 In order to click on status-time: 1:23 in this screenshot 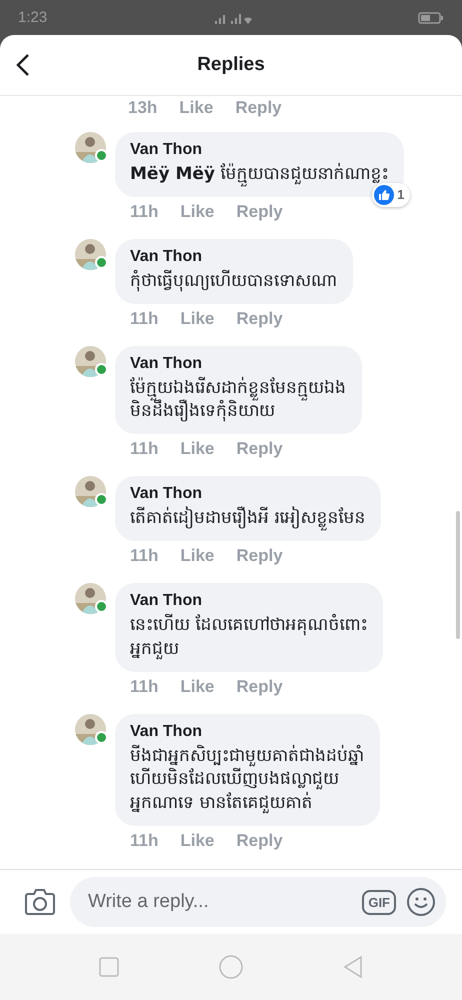, I will do `click(33, 17)`.